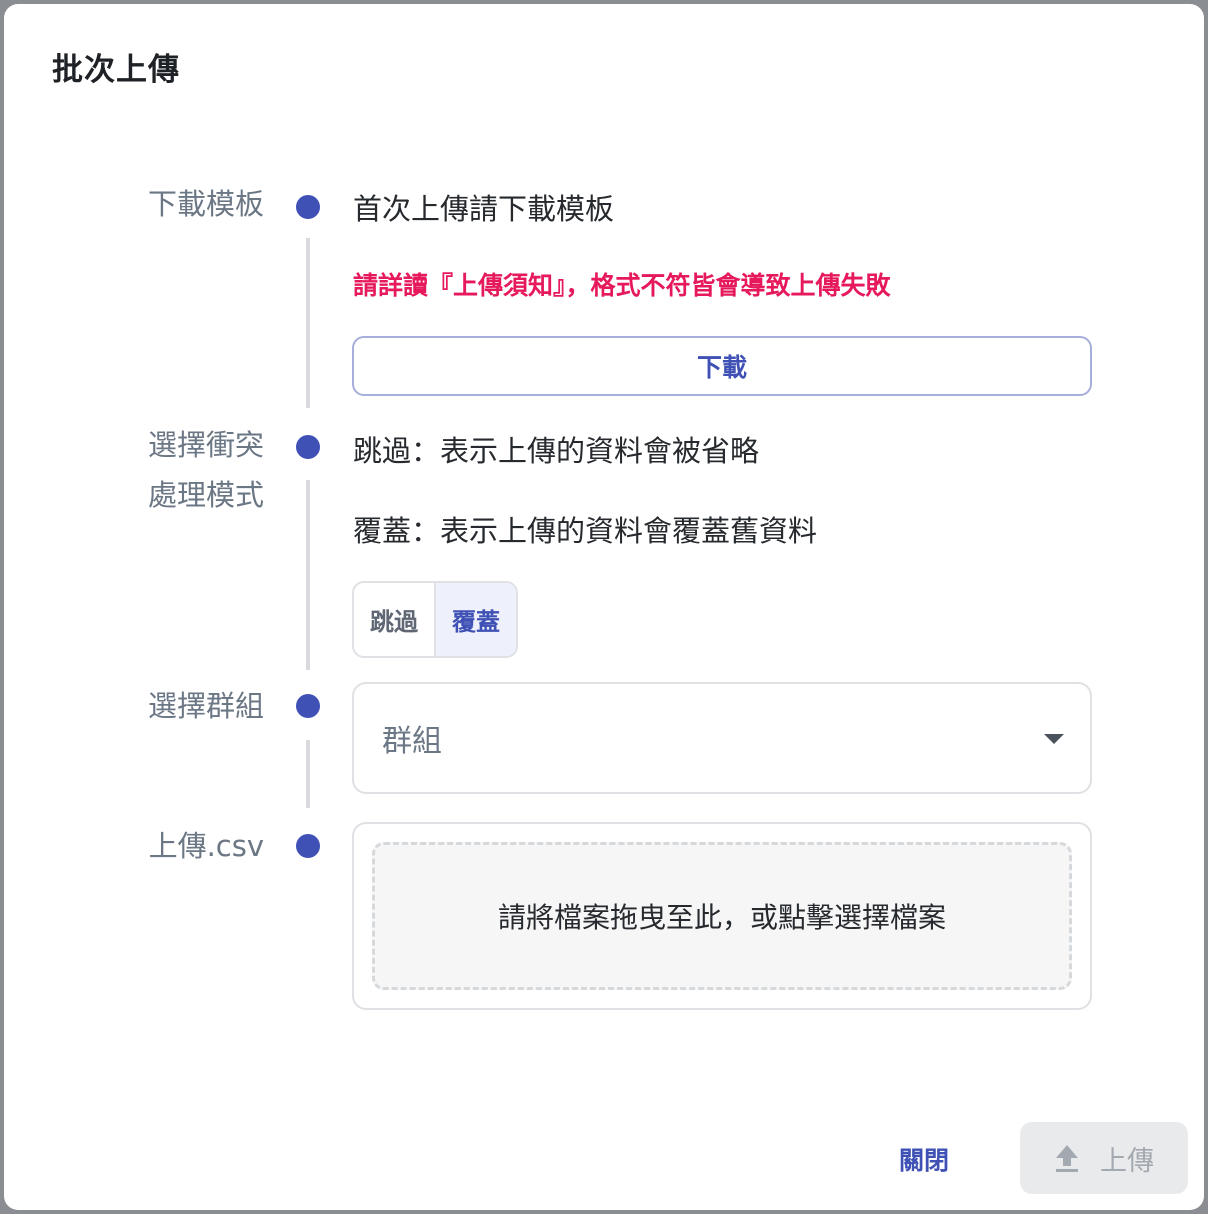 The image size is (1208, 1214). Describe the element at coordinates (1054, 739) in the screenshot. I see `chevron-down-icon` at that location.